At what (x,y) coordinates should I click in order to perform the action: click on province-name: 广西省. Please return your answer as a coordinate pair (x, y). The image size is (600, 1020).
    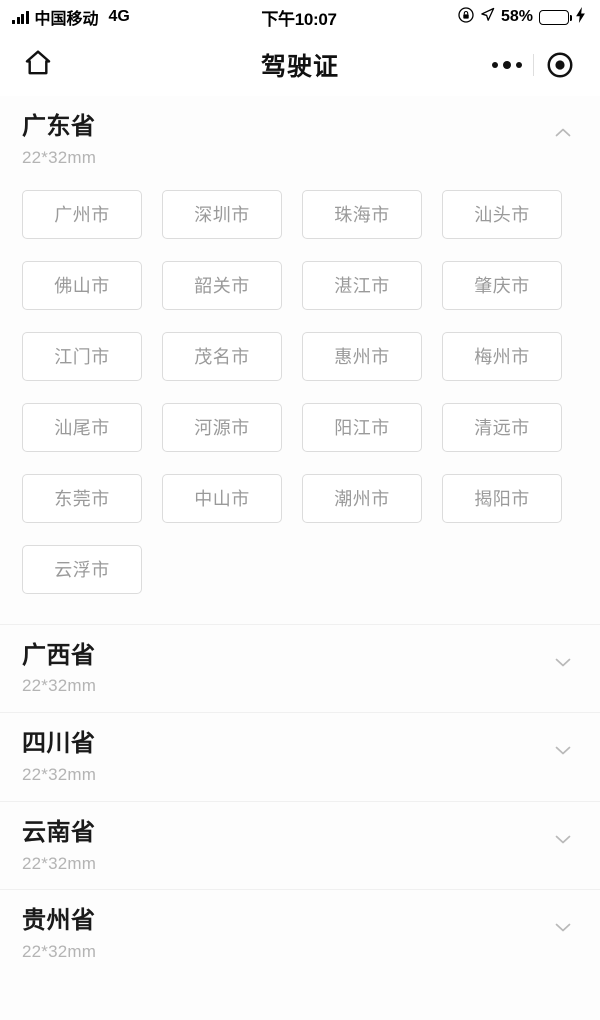
    Looking at the image, I should click on (59, 655).